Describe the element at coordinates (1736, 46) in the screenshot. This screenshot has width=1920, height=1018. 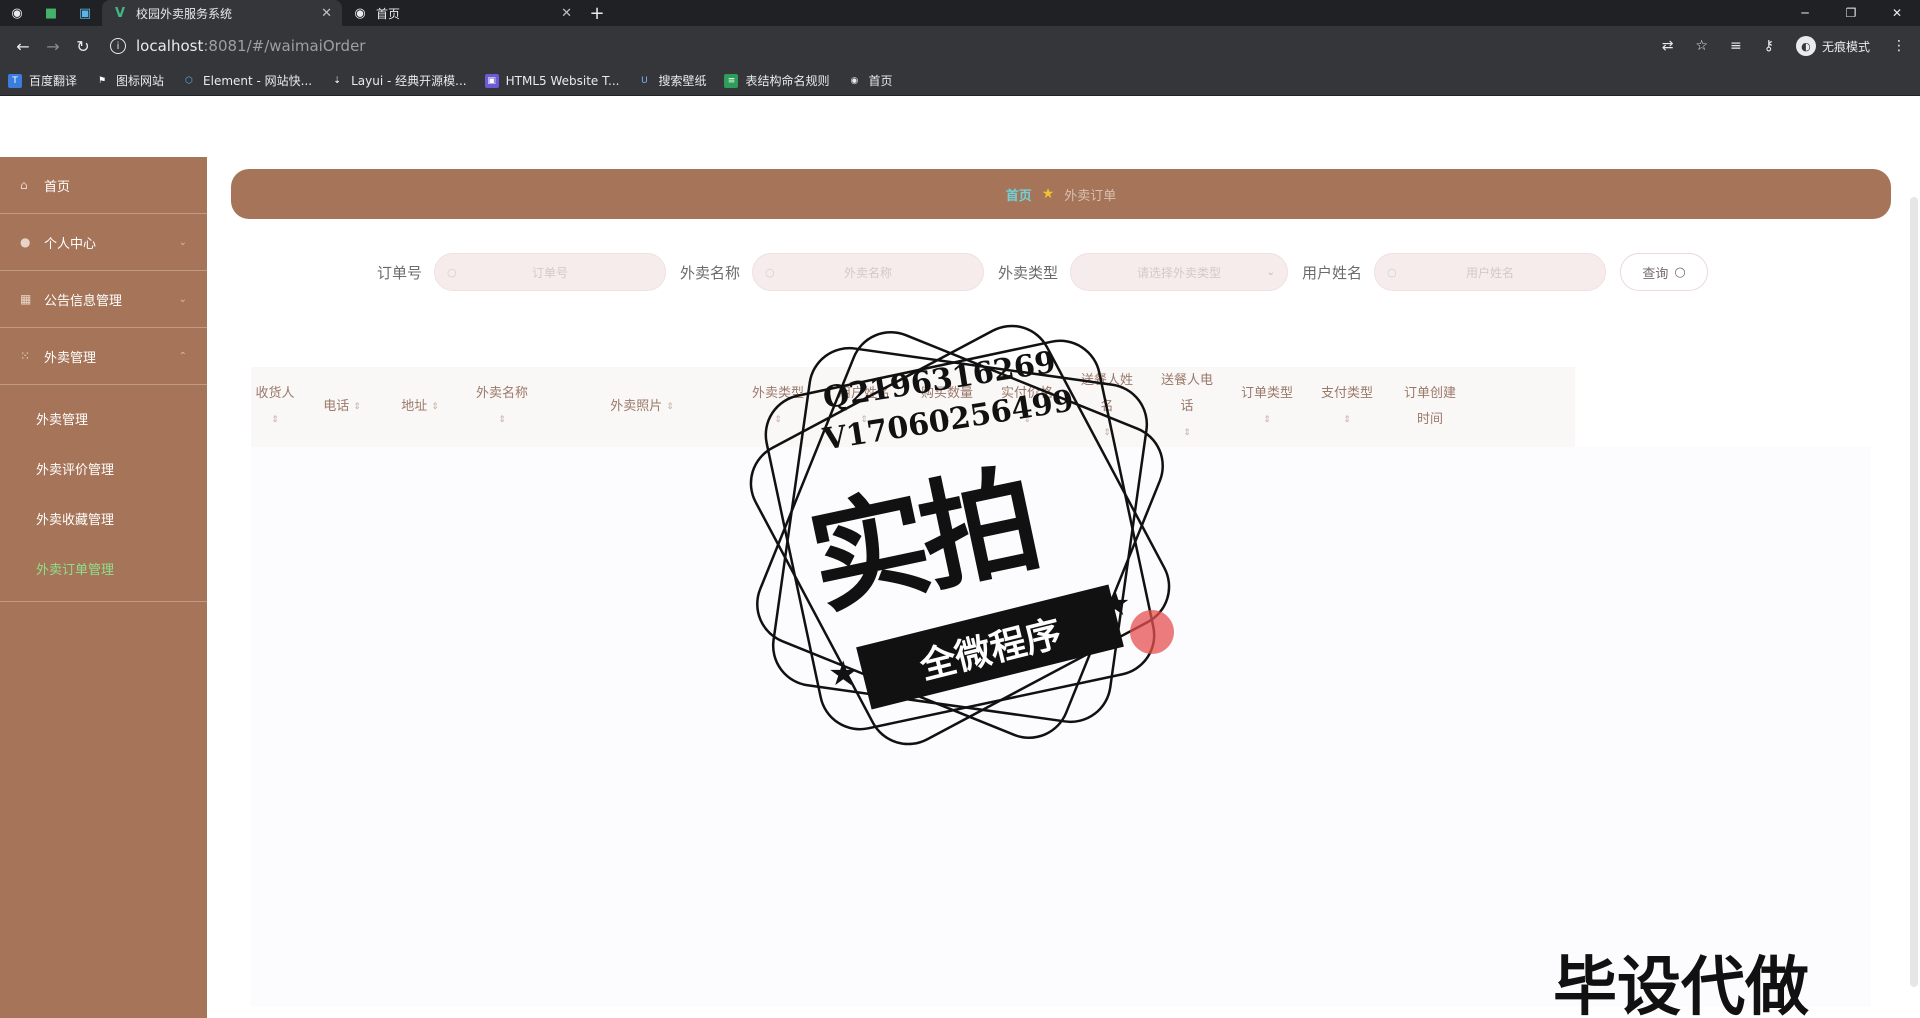
I see `reading-list-icon: ≡` at that location.